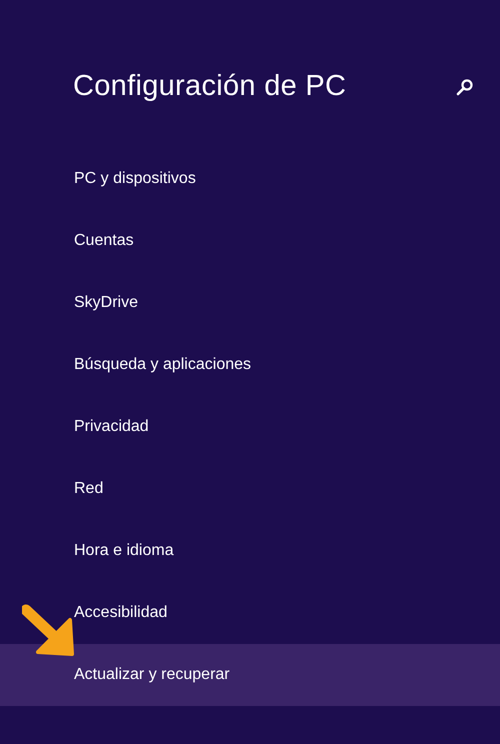 The image size is (500, 744). What do you see at coordinates (250, 179) in the screenshot?
I see `menu-item: PC y dispositivos` at bounding box center [250, 179].